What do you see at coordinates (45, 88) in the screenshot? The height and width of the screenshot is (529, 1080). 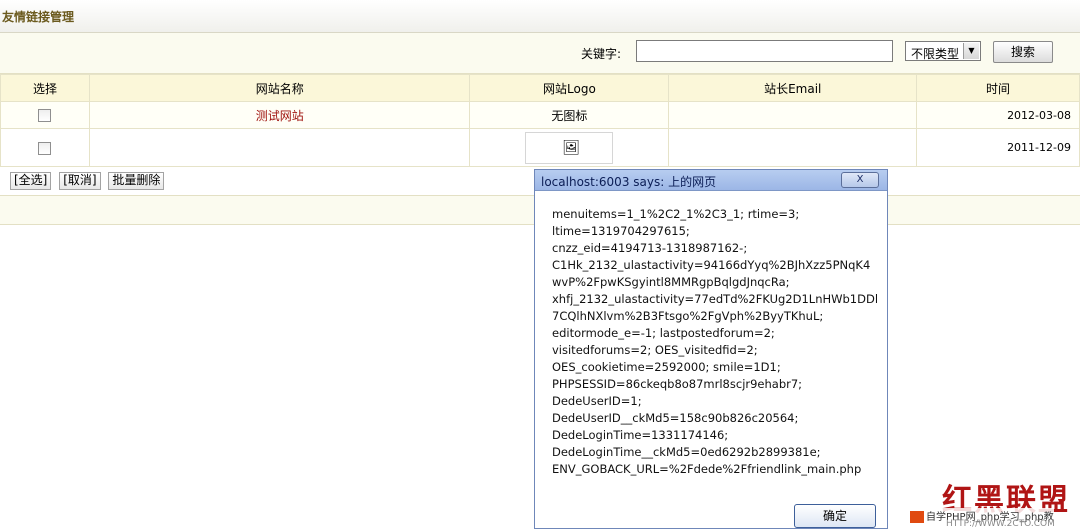 I see `header-select: 选择` at bounding box center [45, 88].